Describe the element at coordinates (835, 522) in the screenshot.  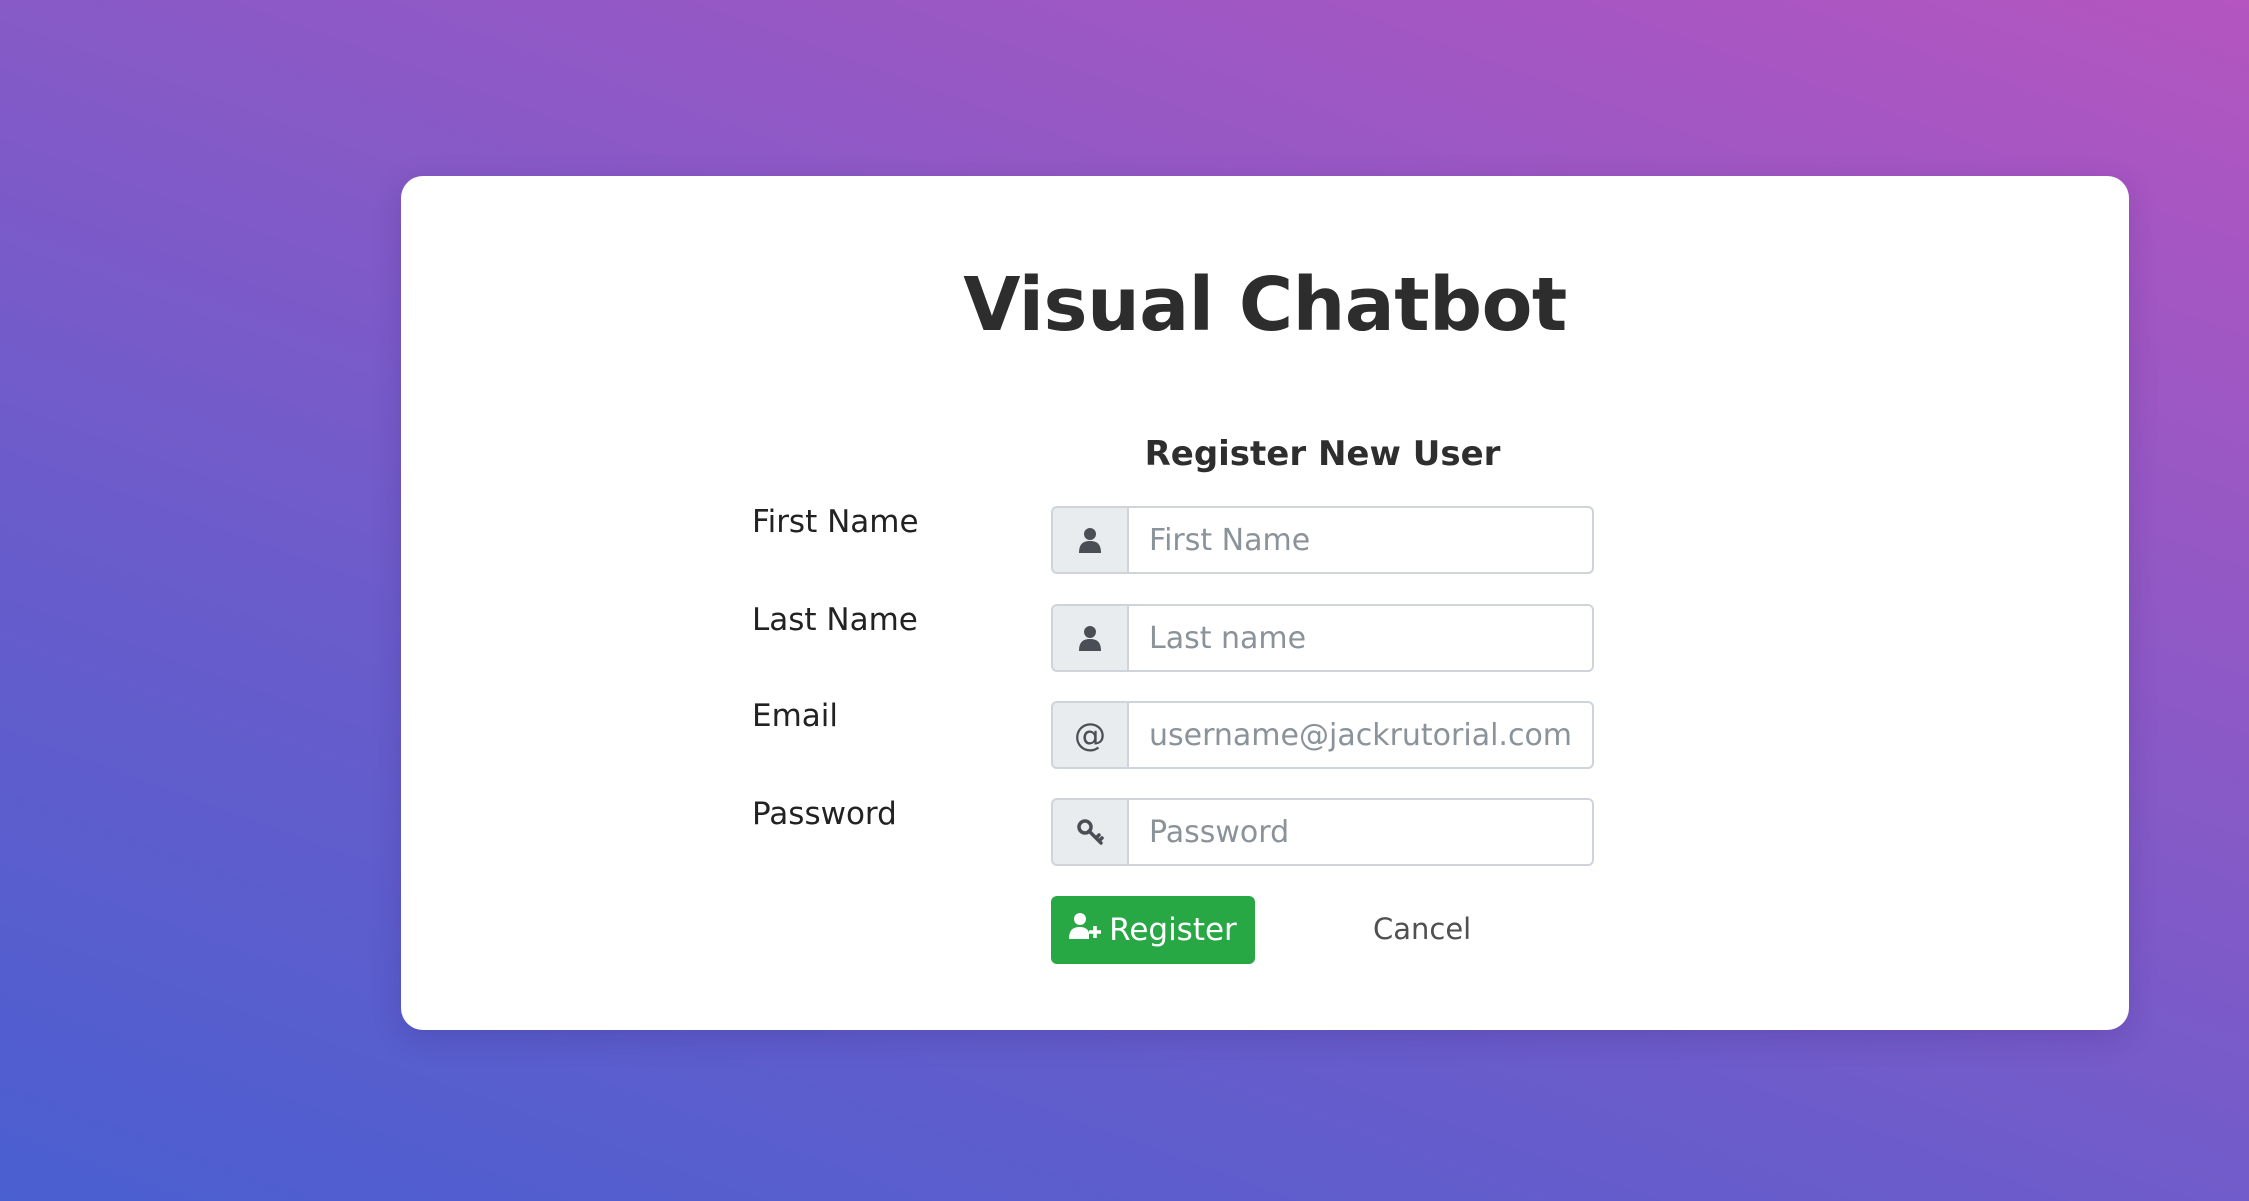
I see `first-name-label: First Name` at that location.